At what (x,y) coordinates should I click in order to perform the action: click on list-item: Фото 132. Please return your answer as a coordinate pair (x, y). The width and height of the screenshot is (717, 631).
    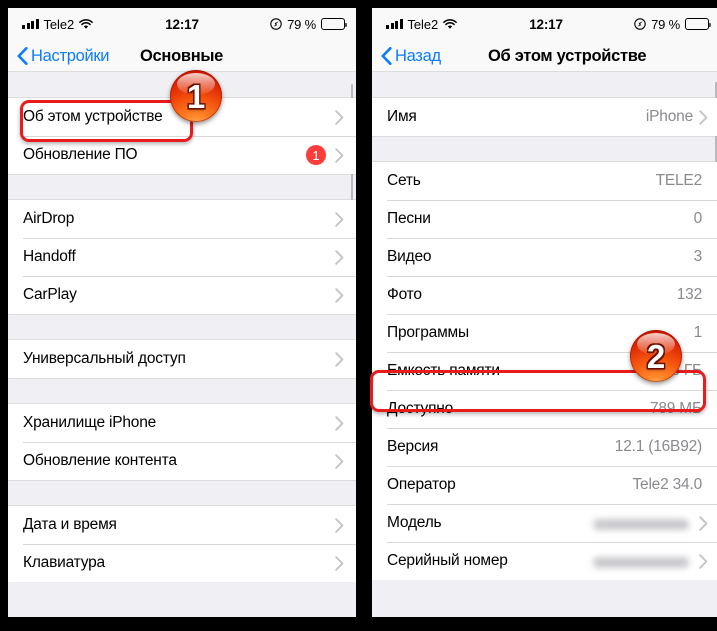
    Looking at the image, I should click on (544, 295).